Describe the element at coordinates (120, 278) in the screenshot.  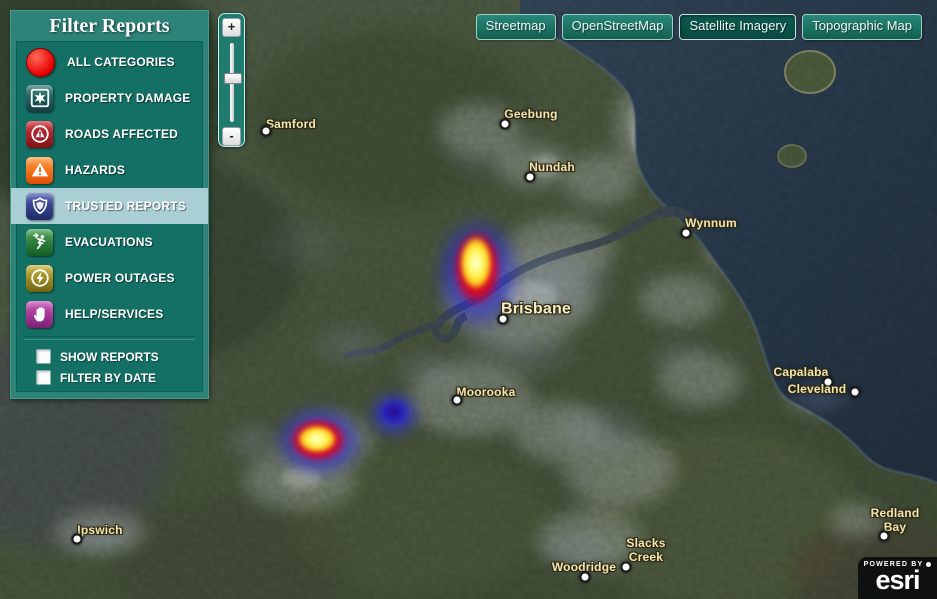
I see `filter-item-label: POWER OUTAGES` at that location.